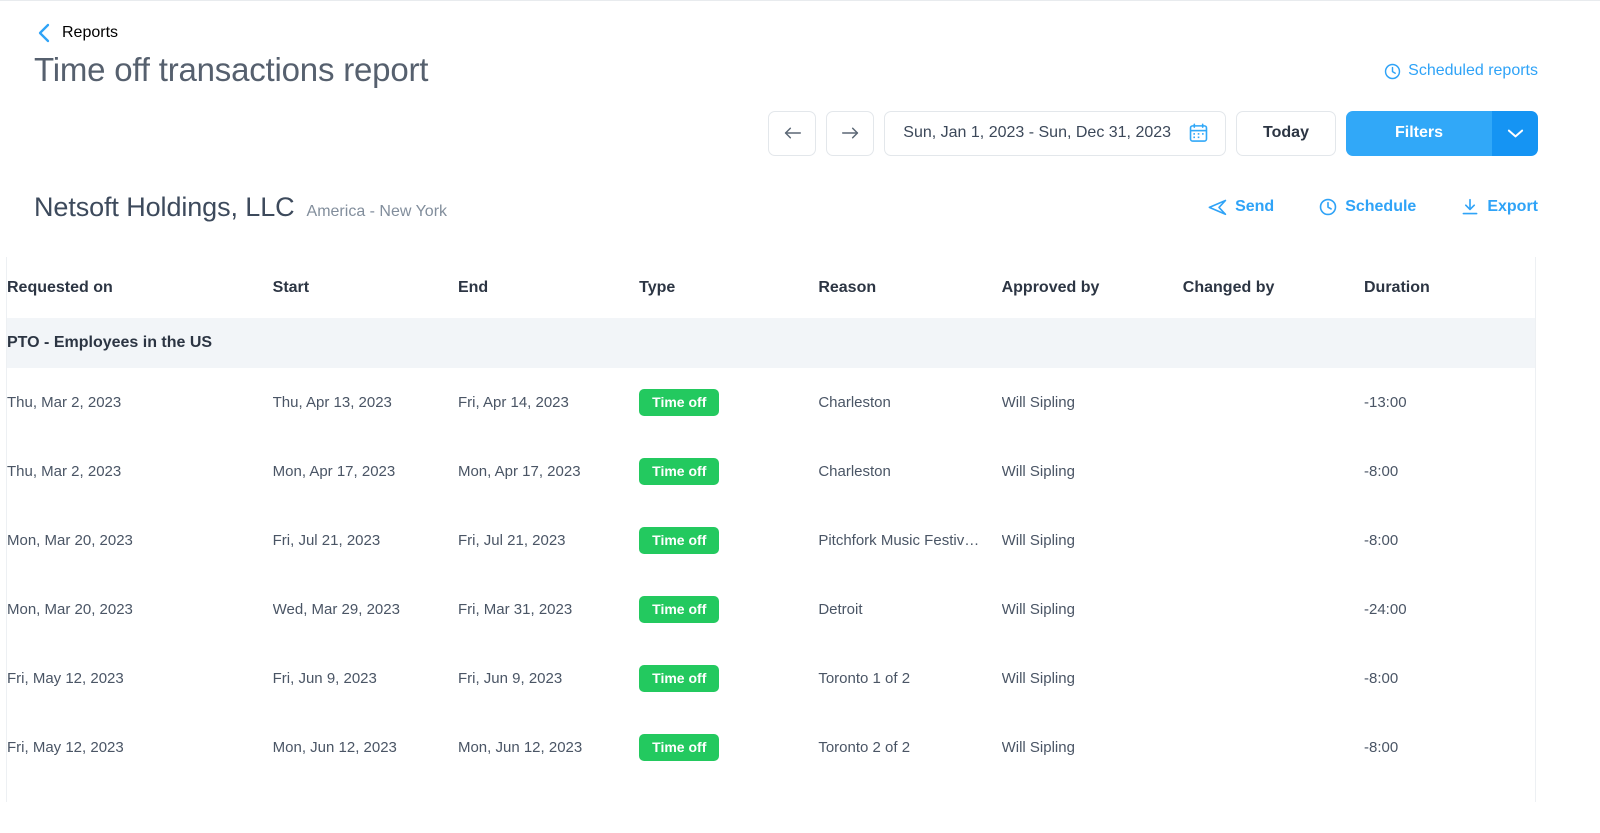  What do you see at coordinates (140, 287) in the screenshot?
I see `column-header-requested-on: Requested on` at bounding box center [140, 287].